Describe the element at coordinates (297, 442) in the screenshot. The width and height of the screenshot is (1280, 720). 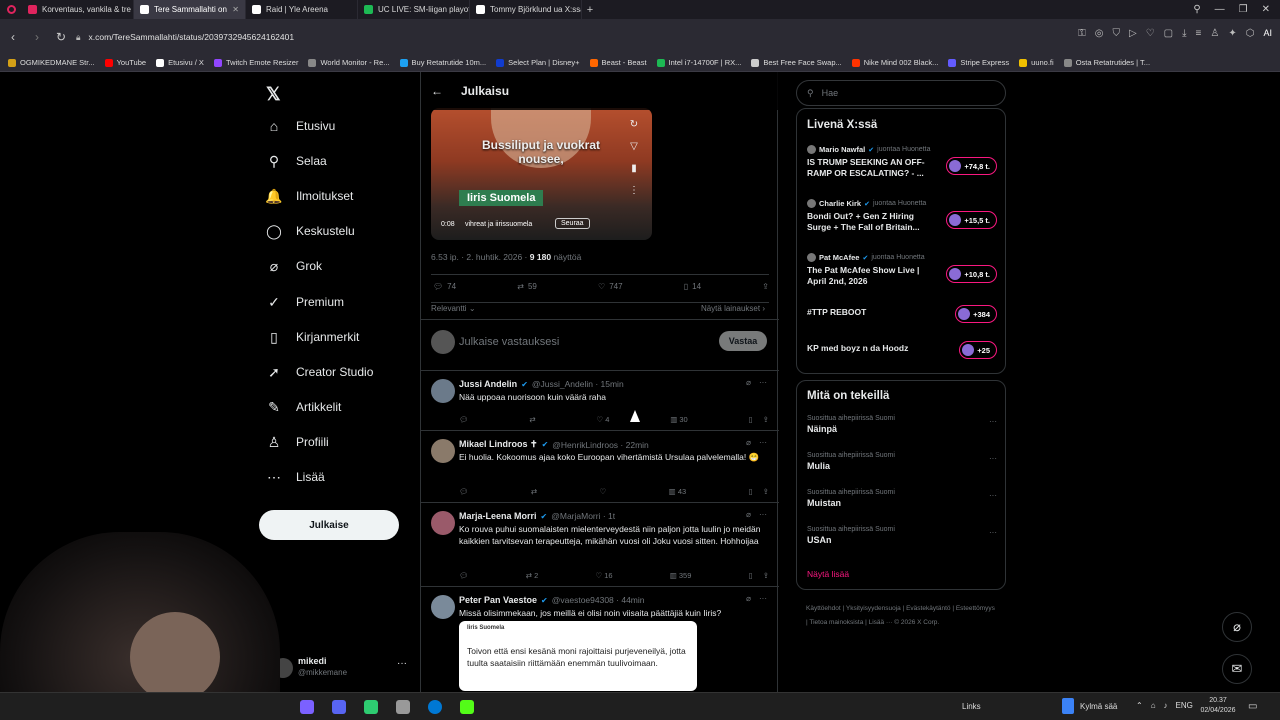
I see `sidebar-item-profiili: ♙ Profiili` at that location.